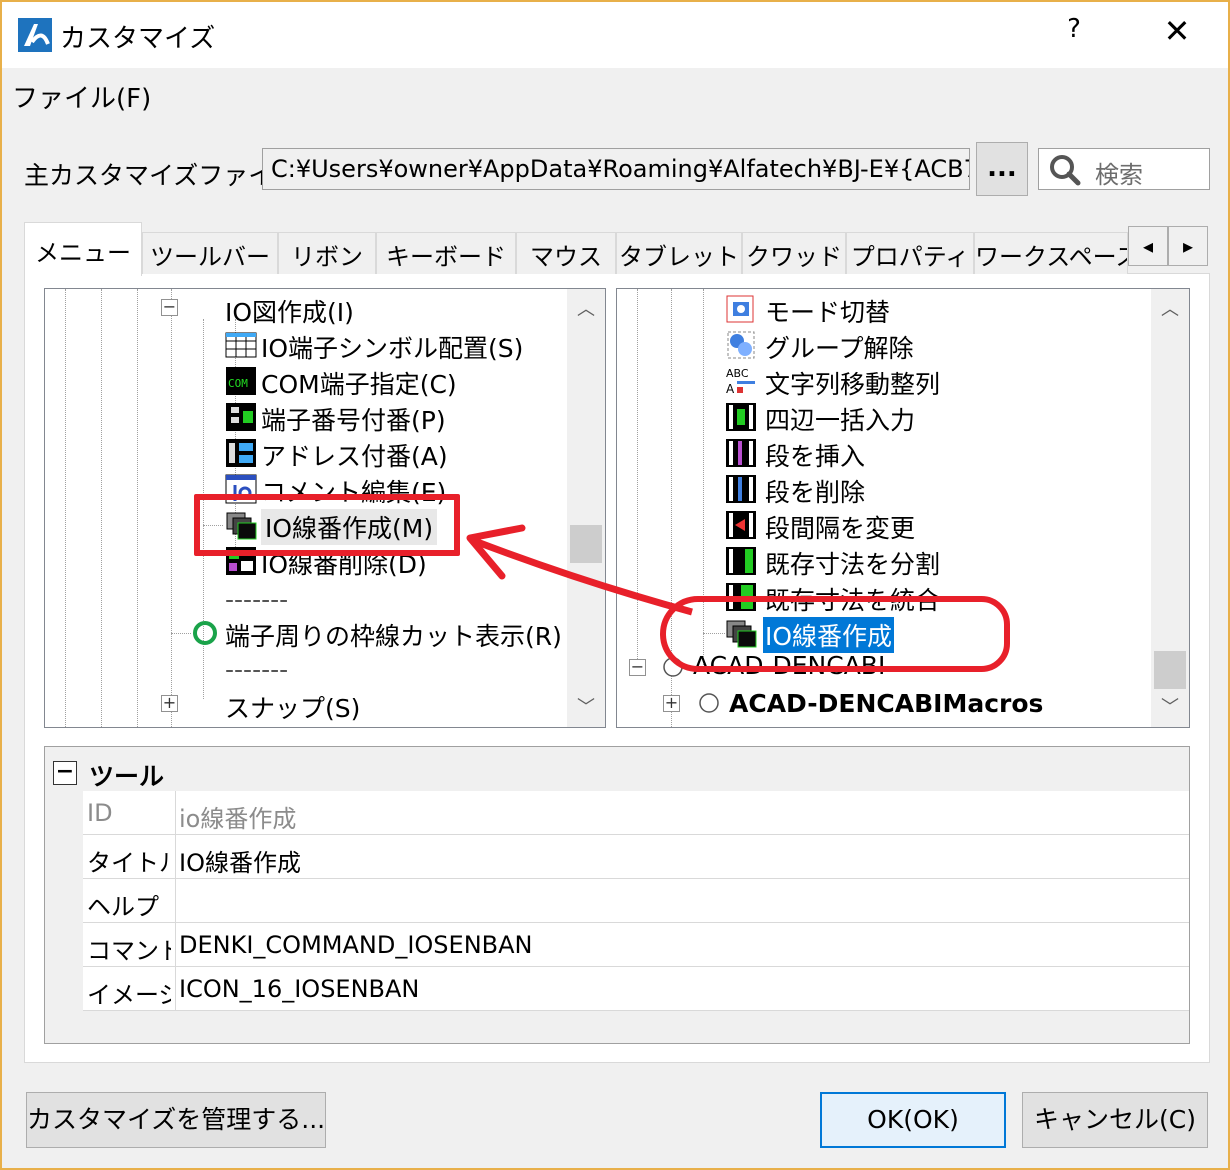  Describe the element at coordinates (566, 253) in the screenshot. I see `tab-mouse: マウス` at that location.